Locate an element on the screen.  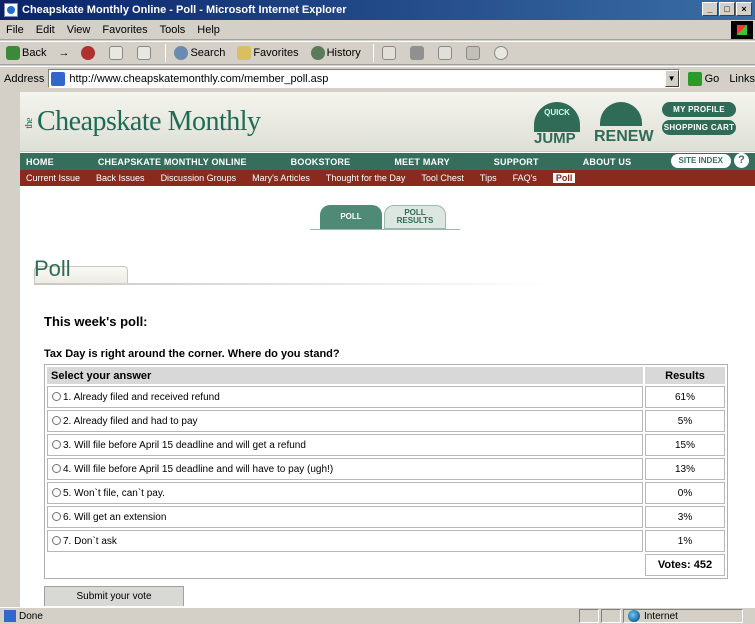
quick-jump-label: JUMP is located at coordinates (555, 138).